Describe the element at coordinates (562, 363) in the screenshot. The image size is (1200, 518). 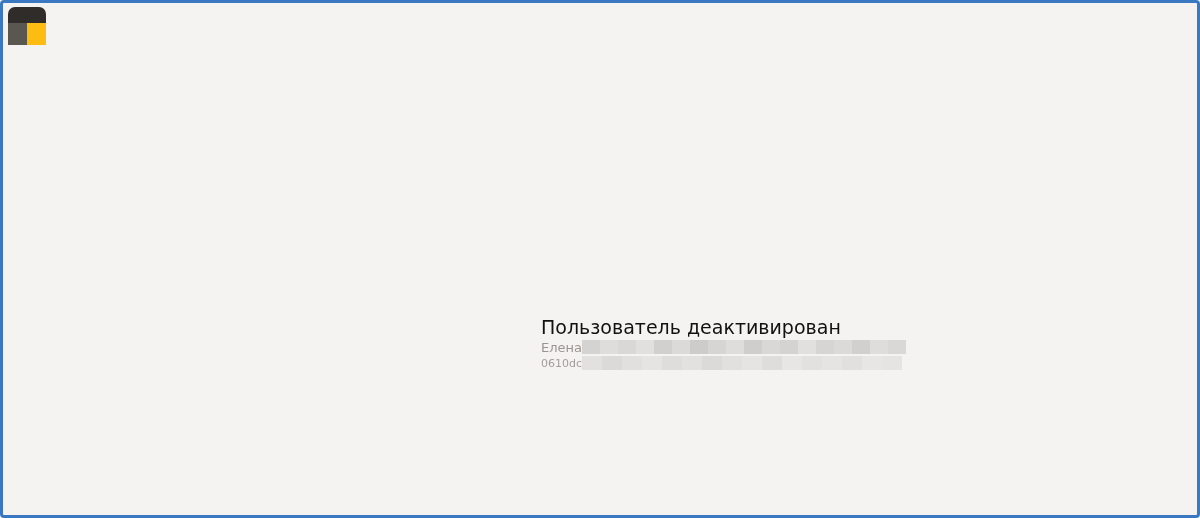
I see `user-id: 0610dc` at that location.